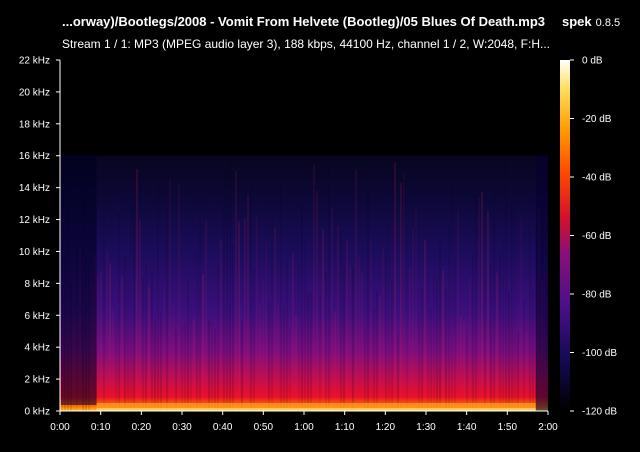 The image size is (640, 452). I want to click on x-tick-label: 1:20, so click(386, 427).